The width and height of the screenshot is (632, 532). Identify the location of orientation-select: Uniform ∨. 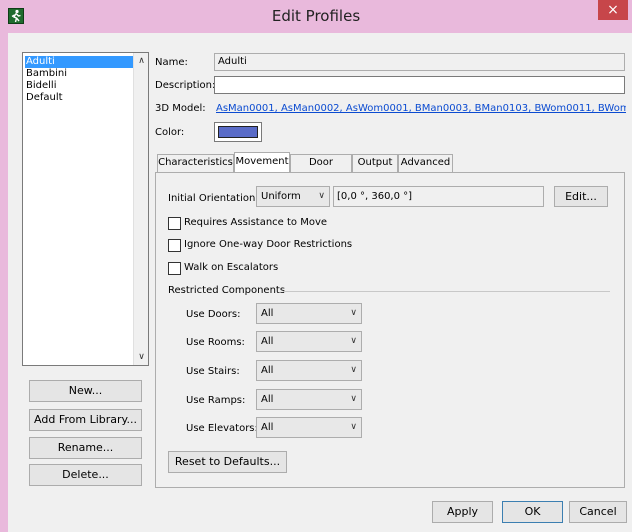
(293, 196).